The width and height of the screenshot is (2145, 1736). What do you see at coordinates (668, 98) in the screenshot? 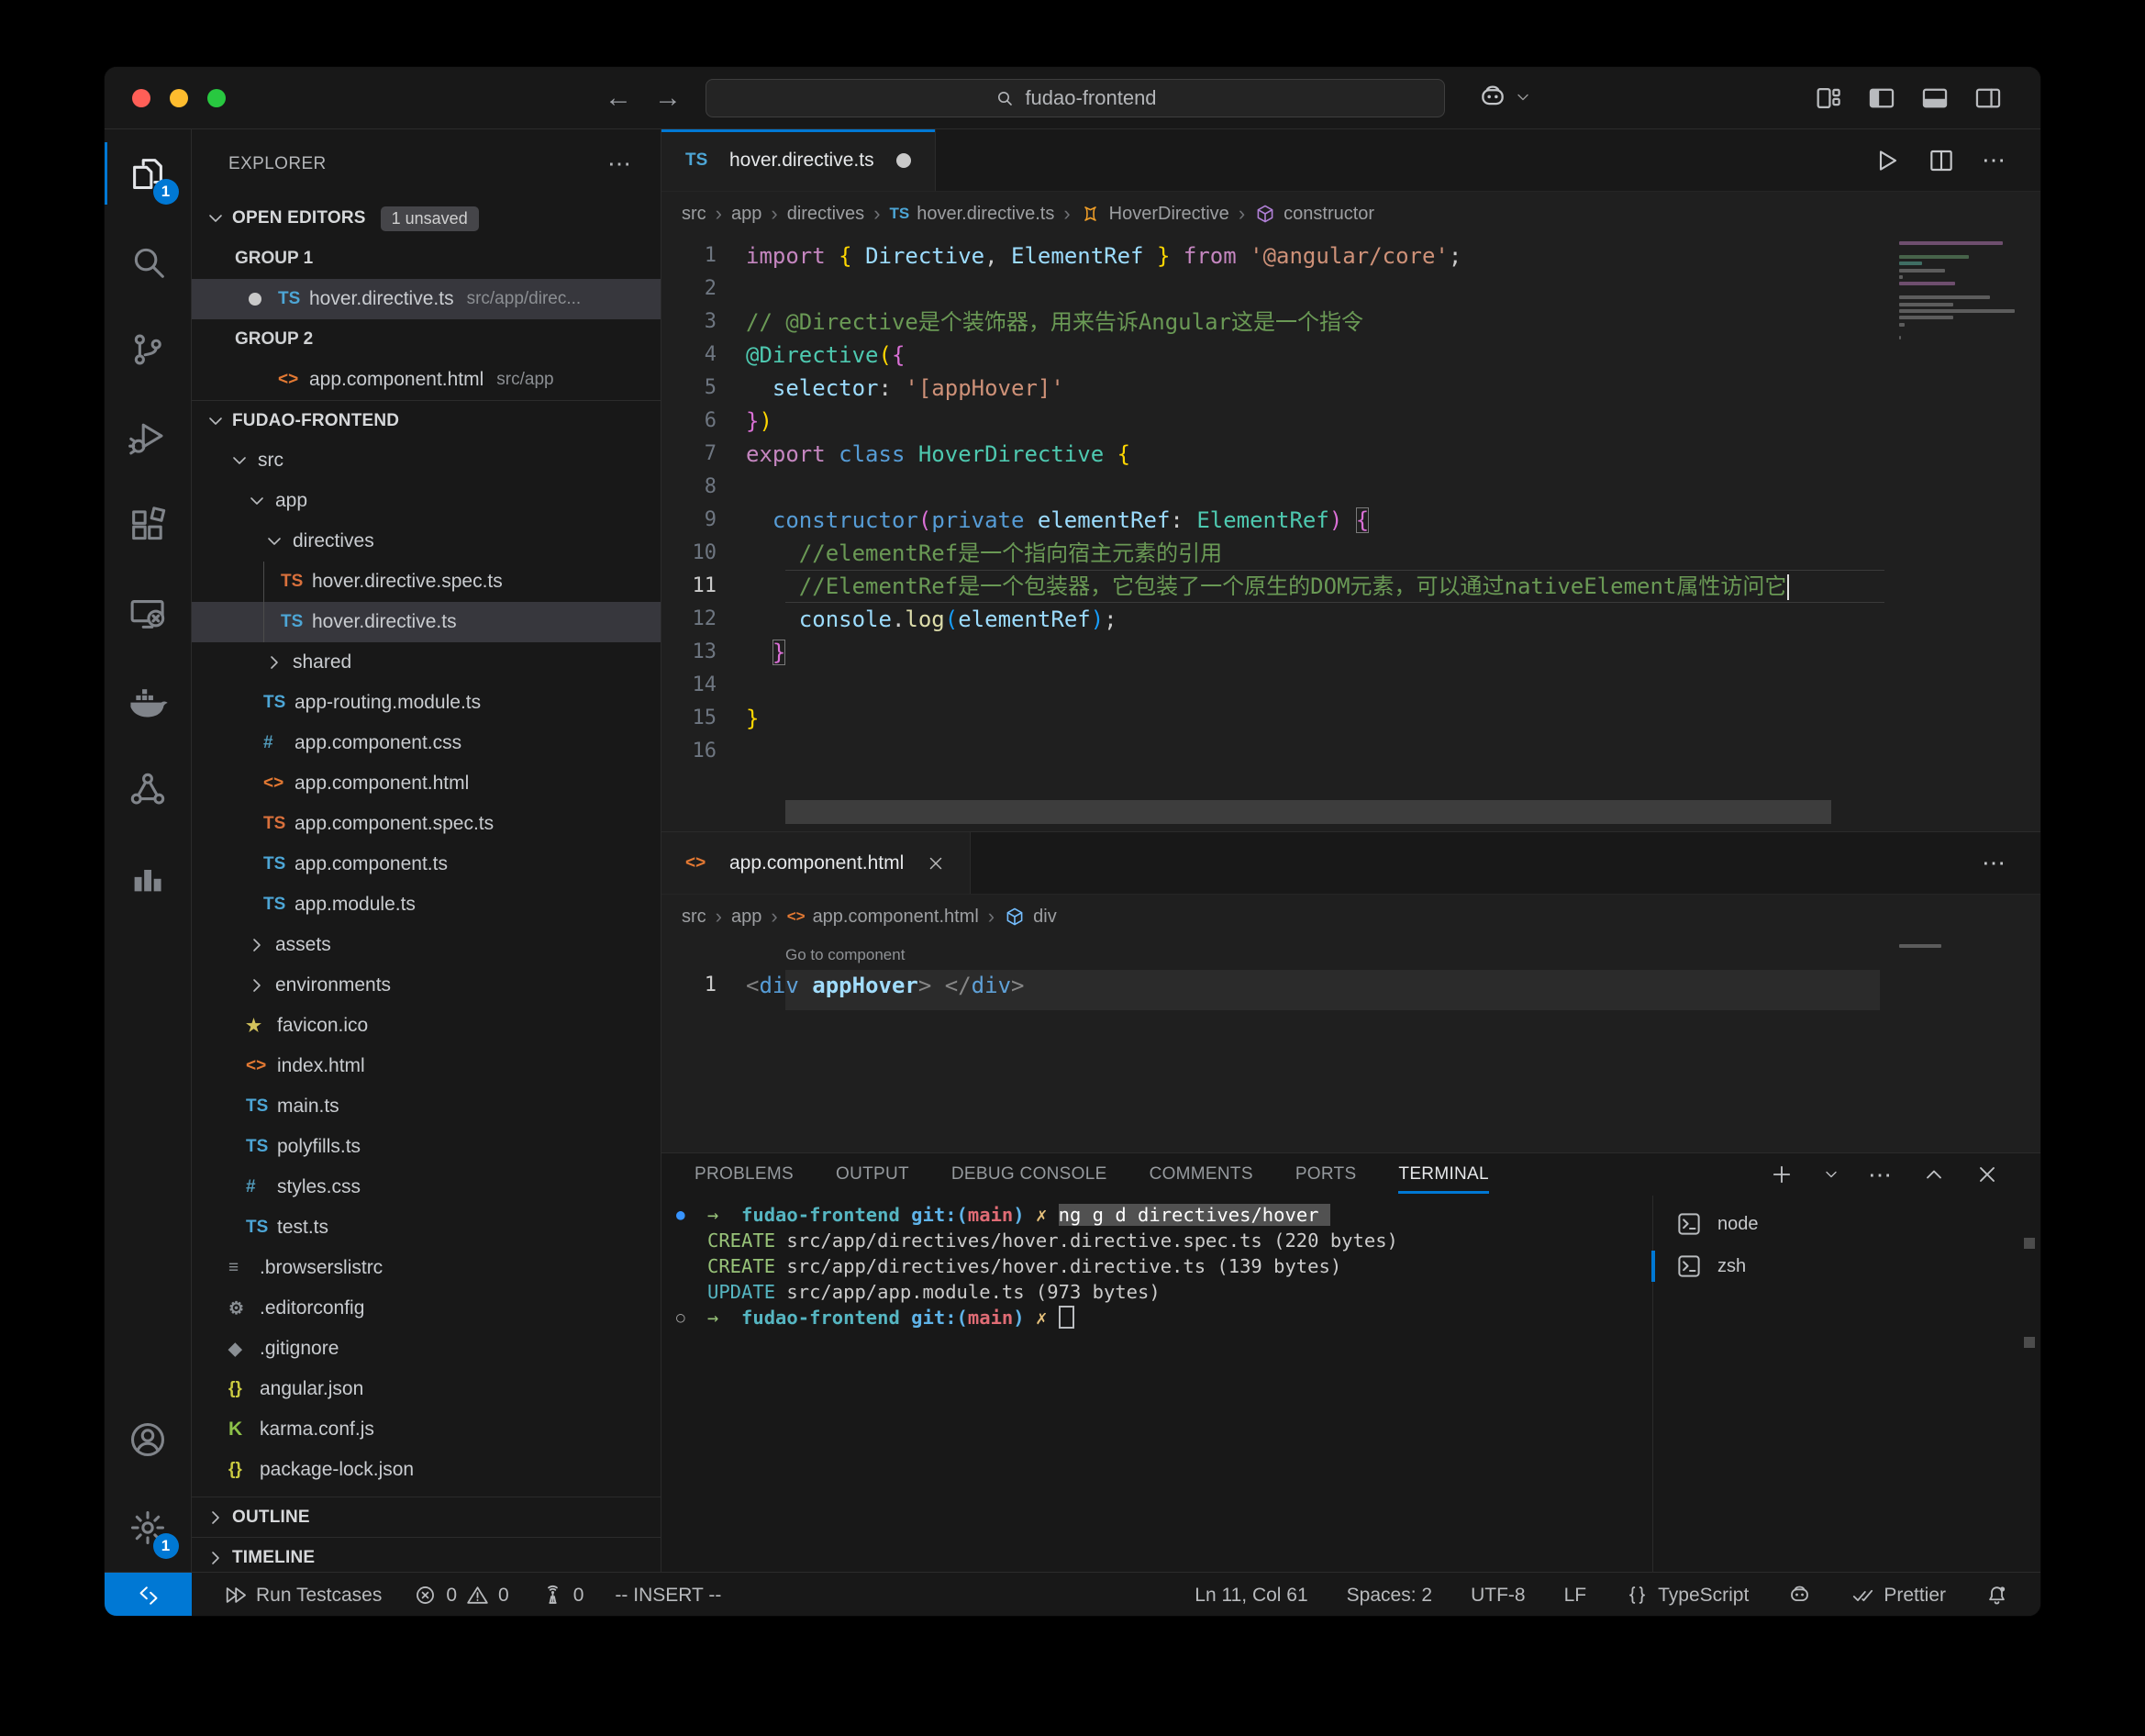
I see `nav-forward-icon: →` at bounding box center [668, 98].